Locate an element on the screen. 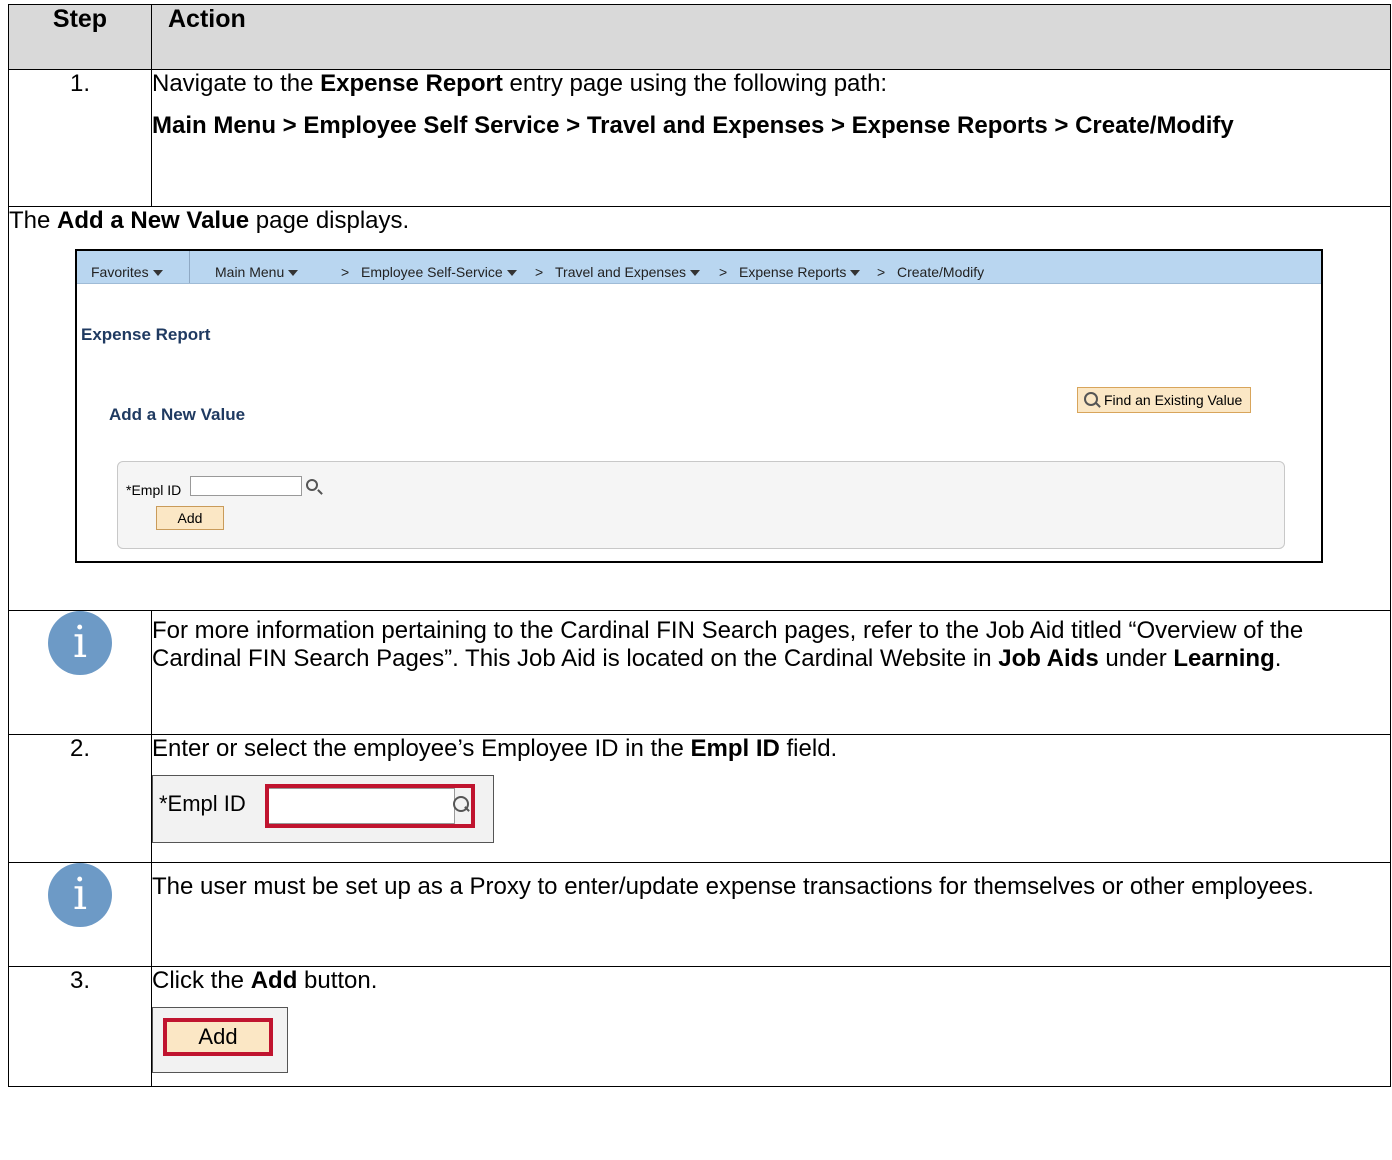 The image size is (1392, 1160). main-menu: Main Menu is located at coordinates (257, 272).